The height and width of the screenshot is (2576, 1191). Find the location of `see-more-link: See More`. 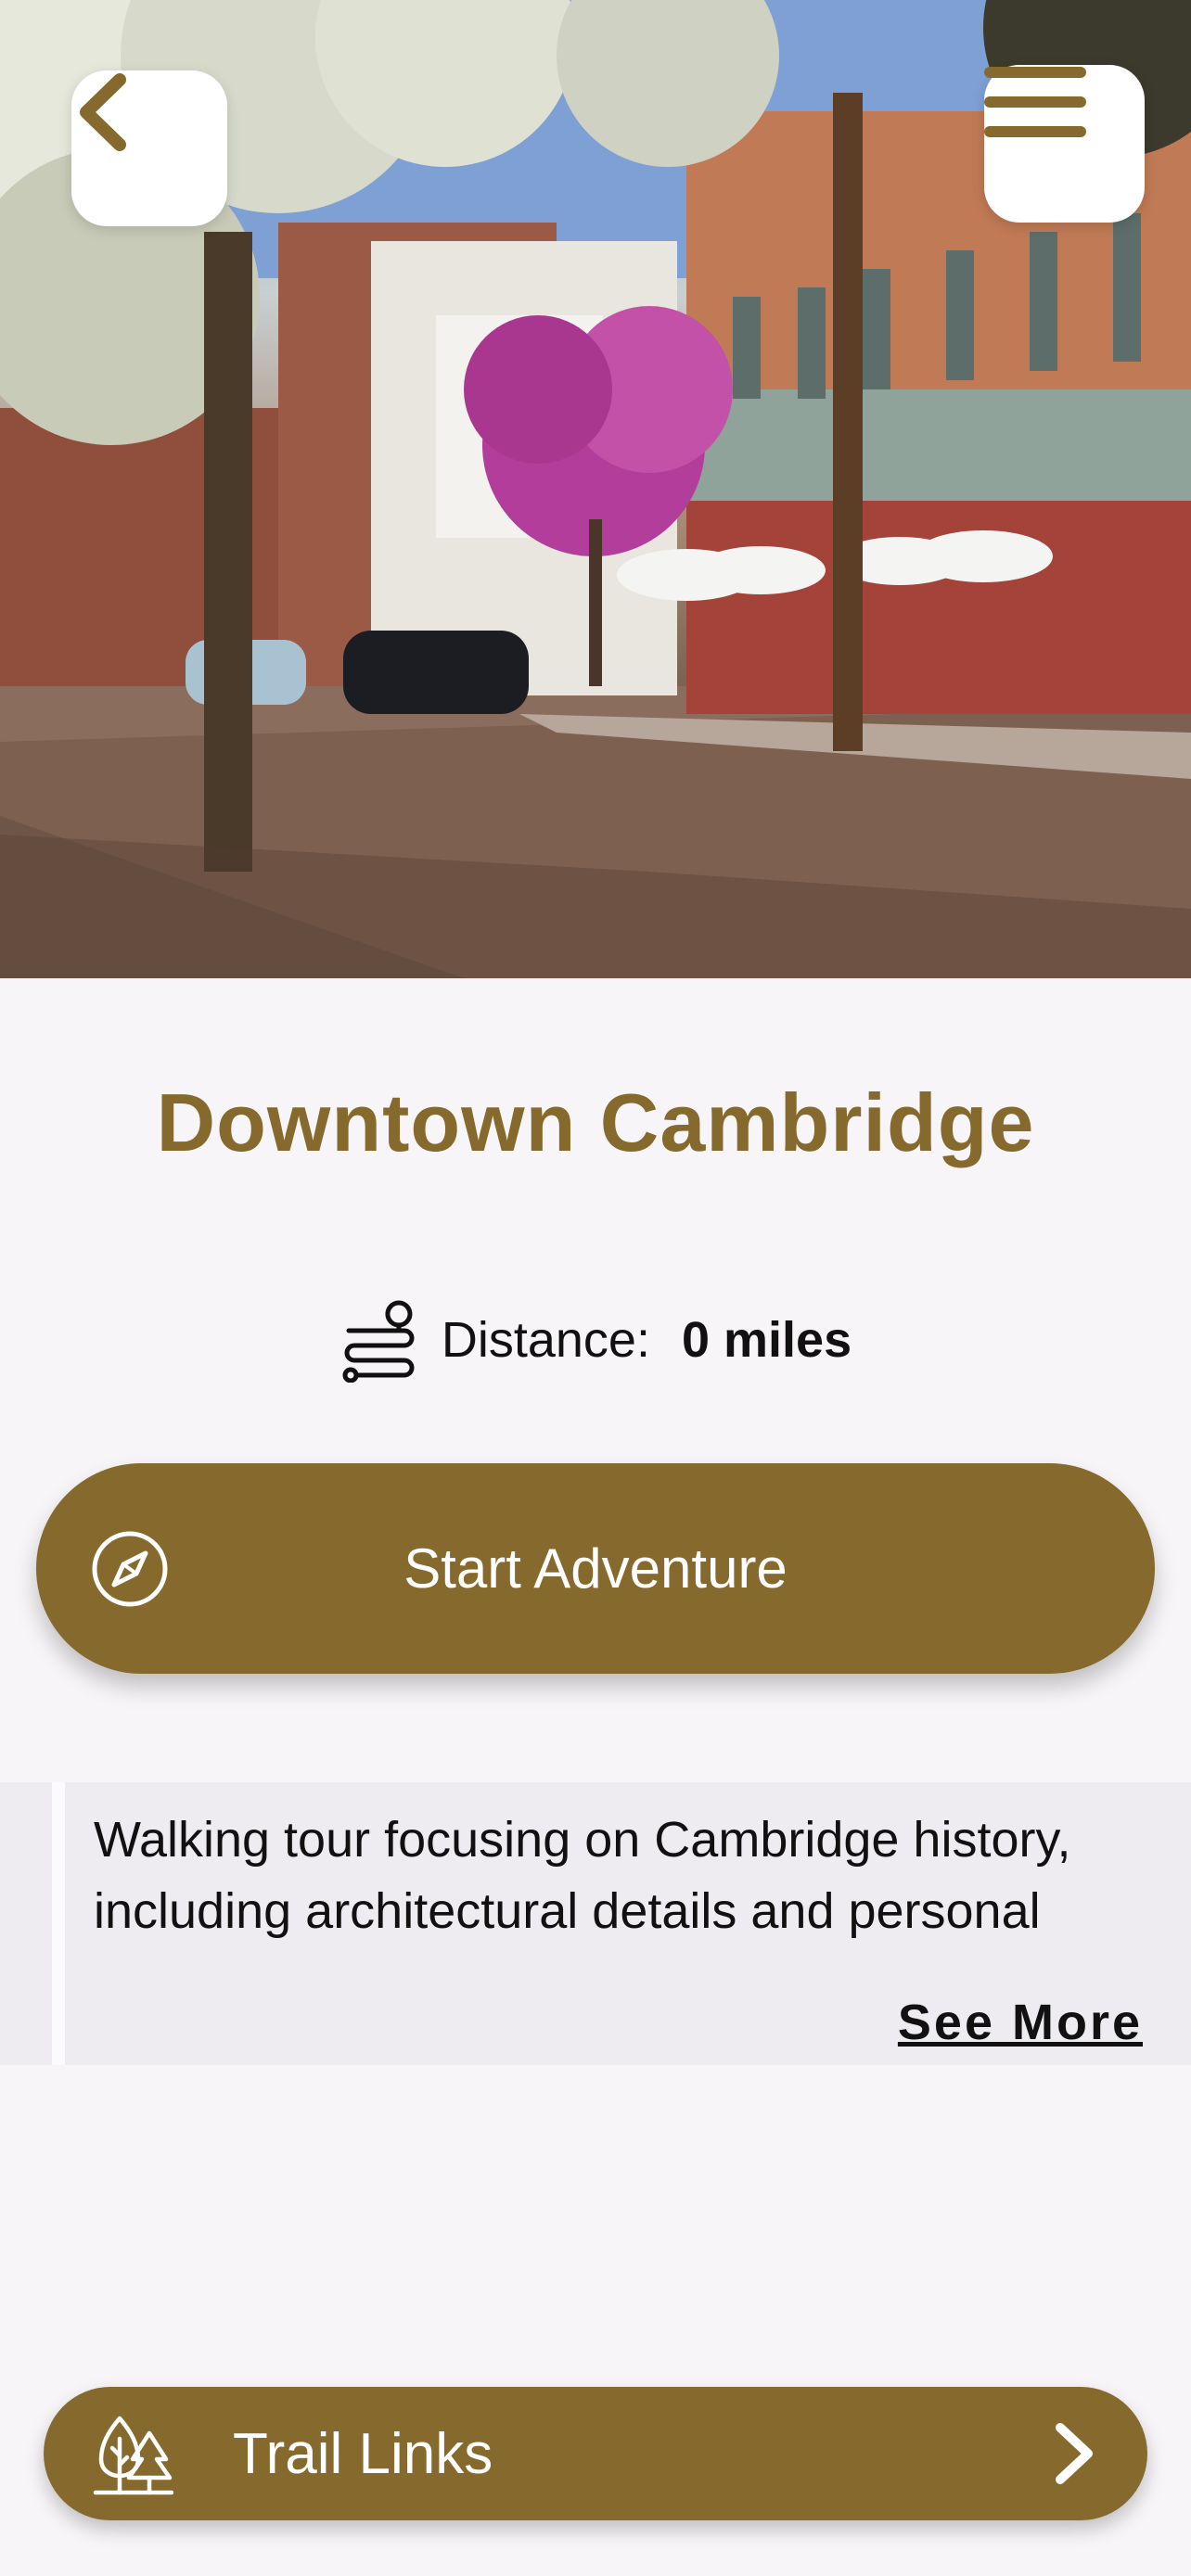

see-more-link: See More is located at coordinates (1021, 2022).